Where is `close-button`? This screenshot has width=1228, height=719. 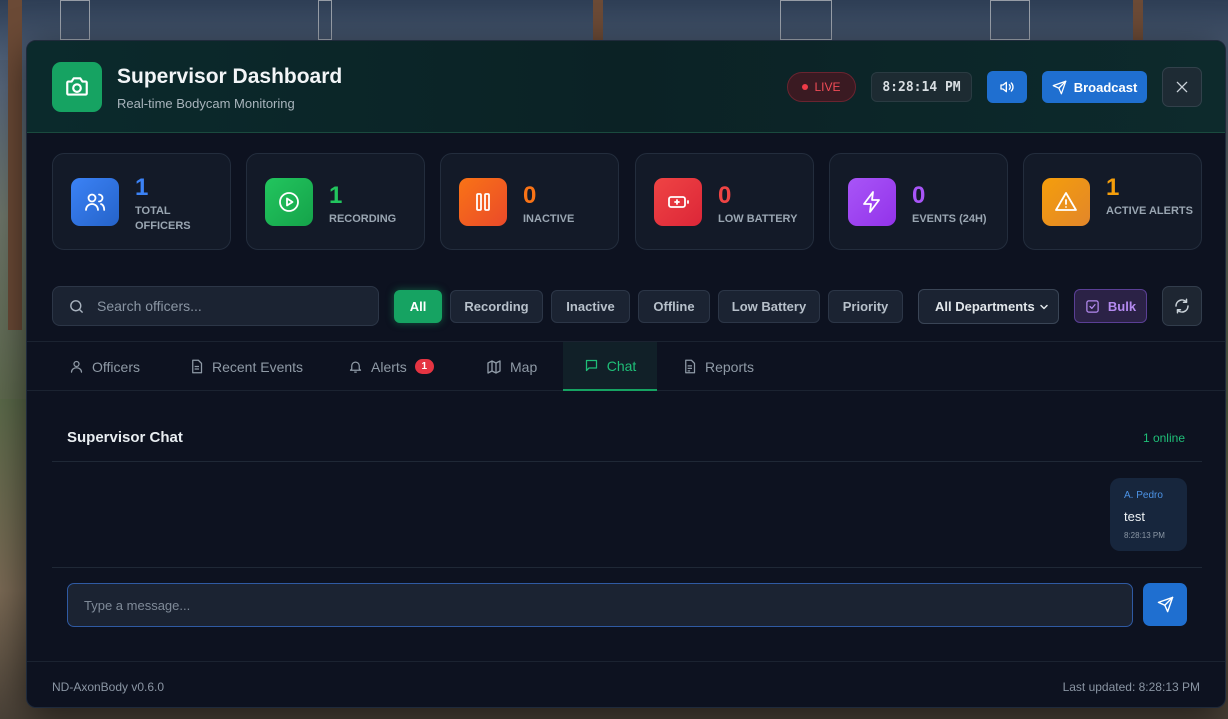 close-button is located at coordinates (1182, 87).